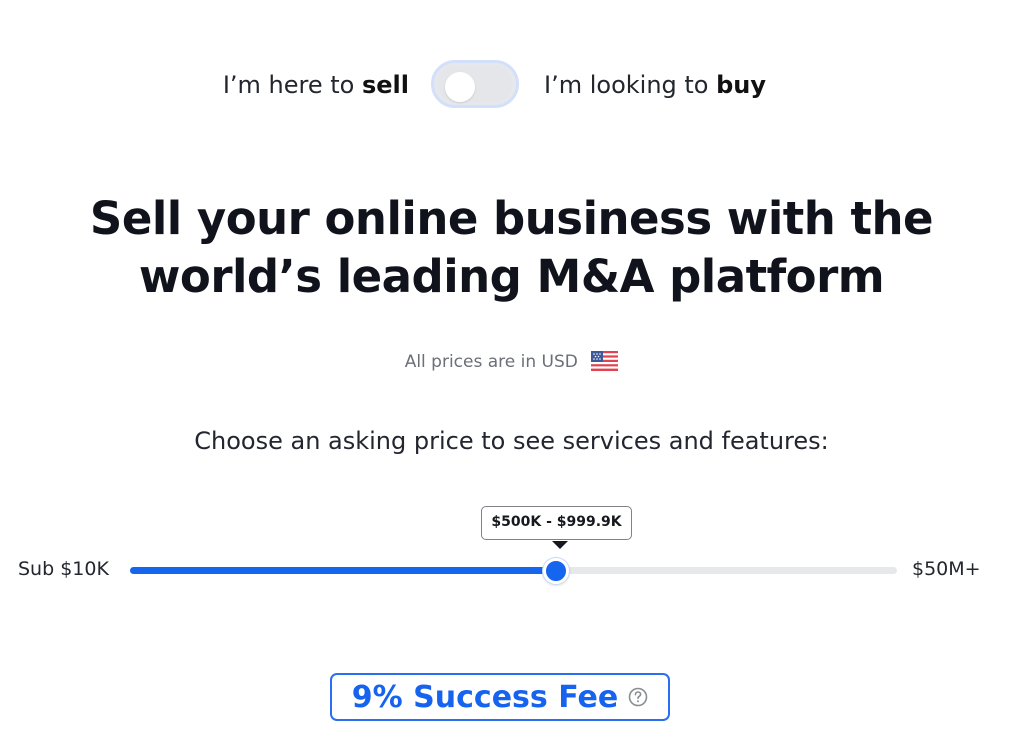 This screenshot has width=1023, height=739. Describe the element at coordinates (343, 570) in the screenshot. I see `slider-fill` at that location.